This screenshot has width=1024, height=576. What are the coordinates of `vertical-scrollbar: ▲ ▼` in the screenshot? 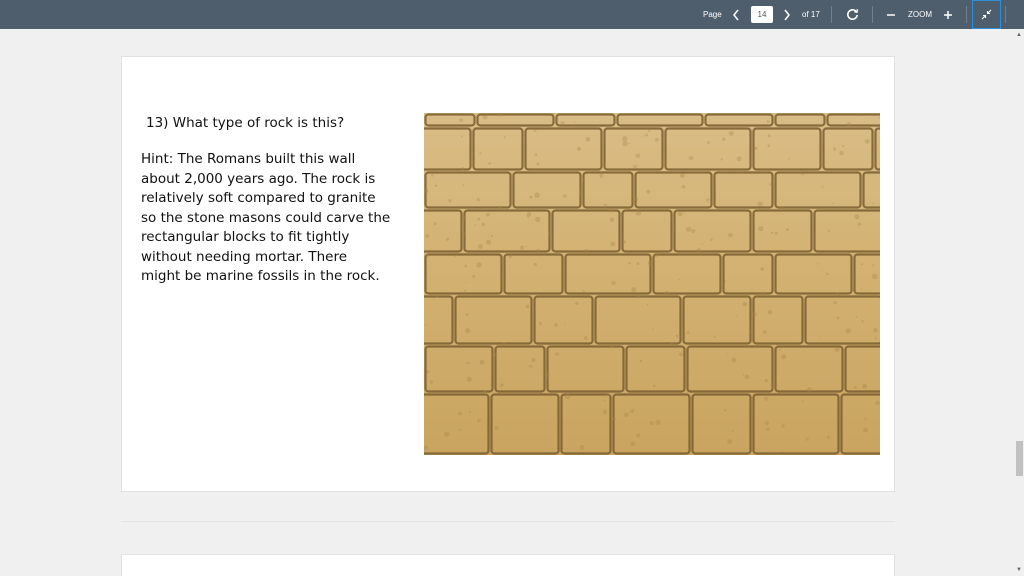 It's located at (1019, 302).